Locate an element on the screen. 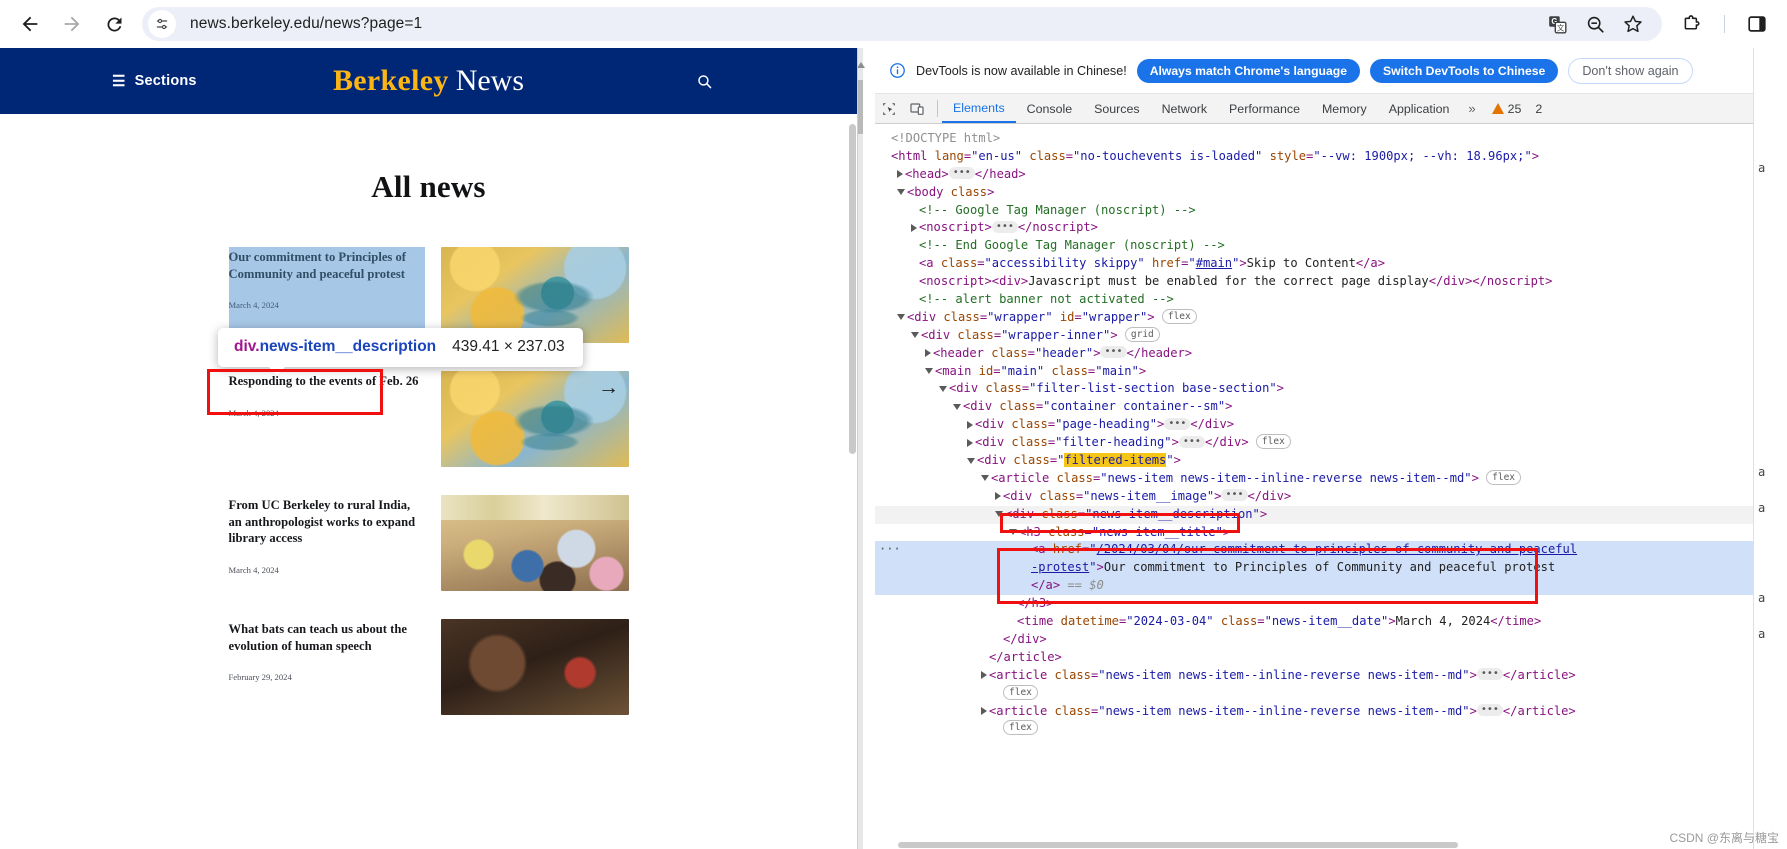 The image size is (1787, 849). dom-tree-row: <head> ••• </head> is located at coordinates (1331, 175).